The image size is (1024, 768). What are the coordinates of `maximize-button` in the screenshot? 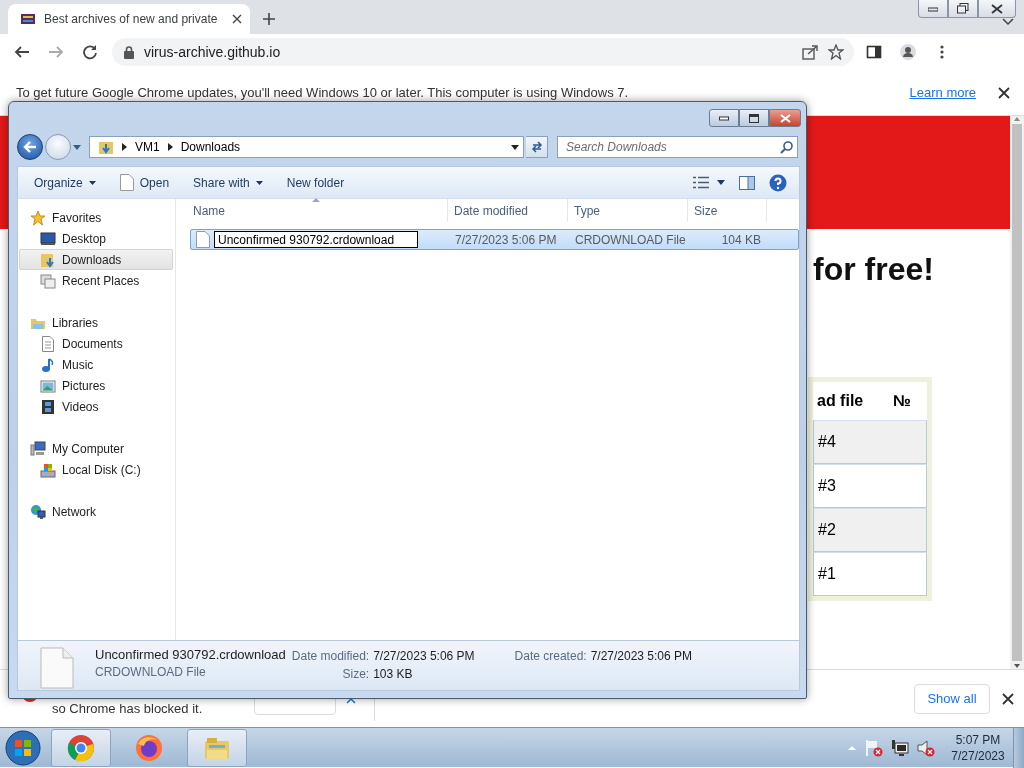 It's located at (754, 118).